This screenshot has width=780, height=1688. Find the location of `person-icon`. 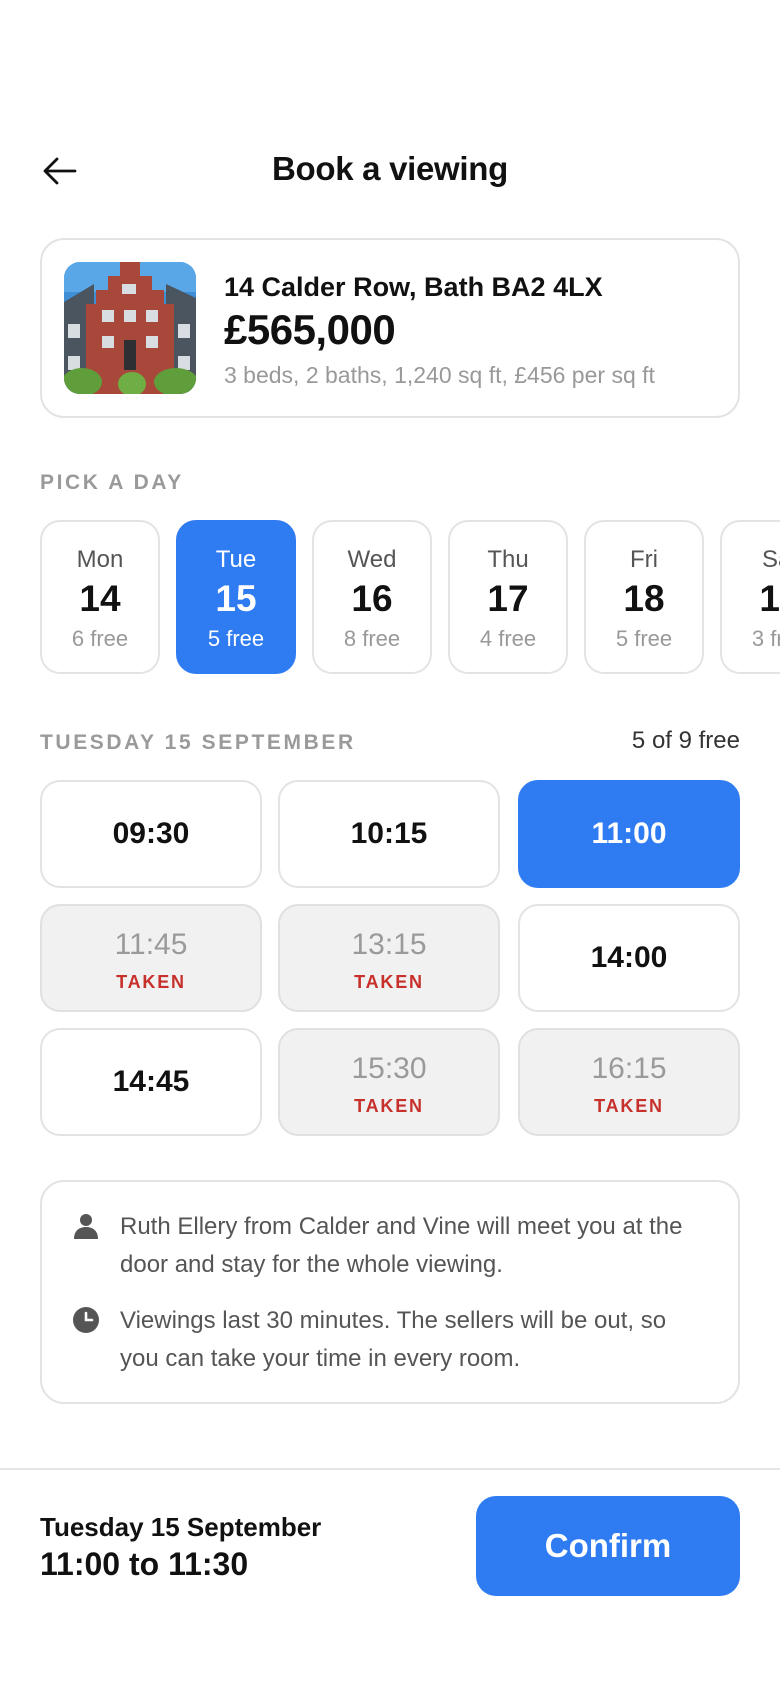

person-icon is located at coordinates (86, 1226).